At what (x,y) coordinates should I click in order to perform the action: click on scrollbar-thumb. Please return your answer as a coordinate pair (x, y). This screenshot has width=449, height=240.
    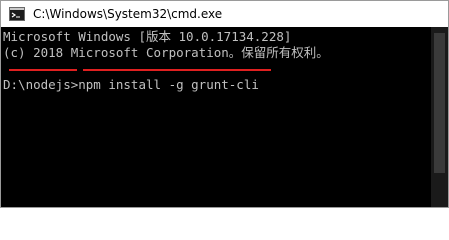
    Looking at the image, I should click on (439, 103).